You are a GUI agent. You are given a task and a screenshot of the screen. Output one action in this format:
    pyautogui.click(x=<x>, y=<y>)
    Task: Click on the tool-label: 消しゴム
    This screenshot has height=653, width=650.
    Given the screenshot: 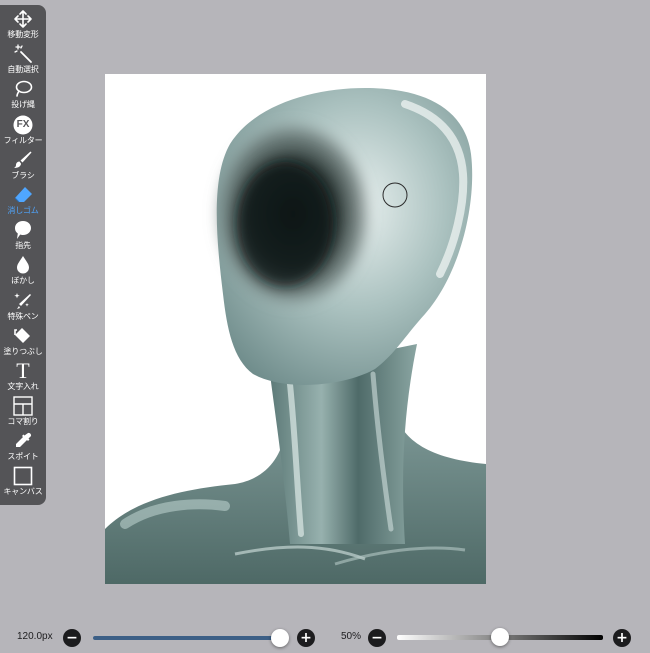 What is the action you would take?
    pyautogui.click(x=23, y=210)
    